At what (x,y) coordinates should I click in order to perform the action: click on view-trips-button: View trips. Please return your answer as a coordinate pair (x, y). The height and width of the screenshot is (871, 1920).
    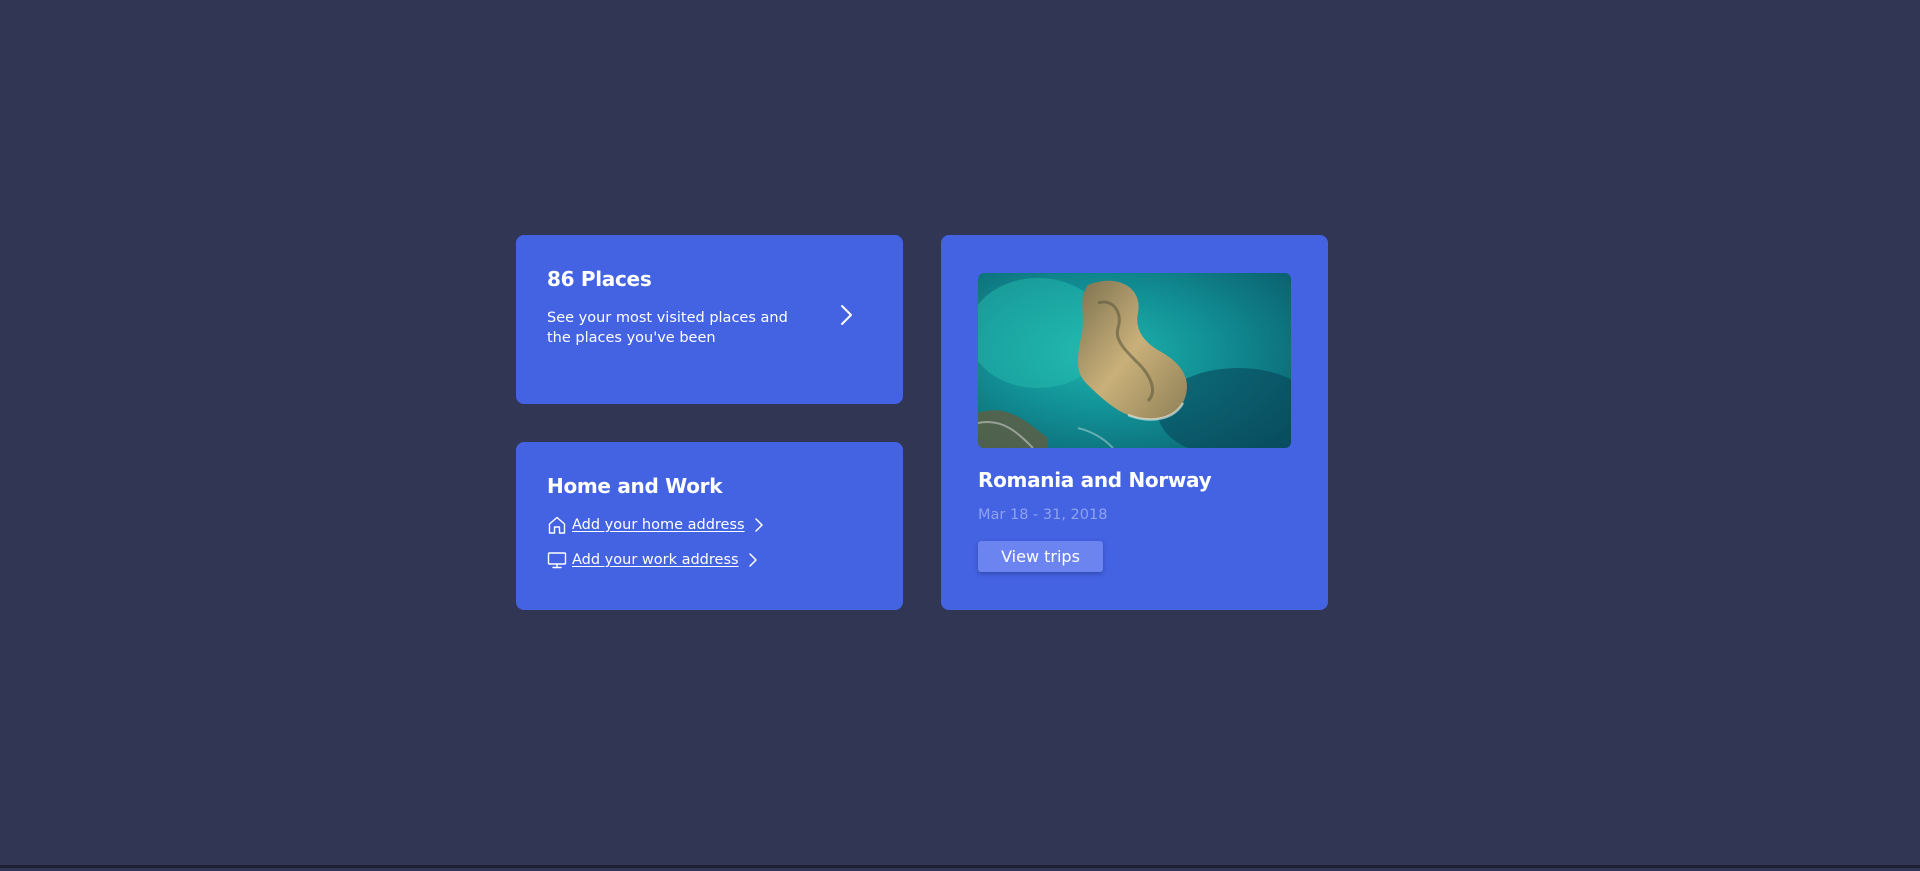
    Looking at the image, I should click on (1040, 556).